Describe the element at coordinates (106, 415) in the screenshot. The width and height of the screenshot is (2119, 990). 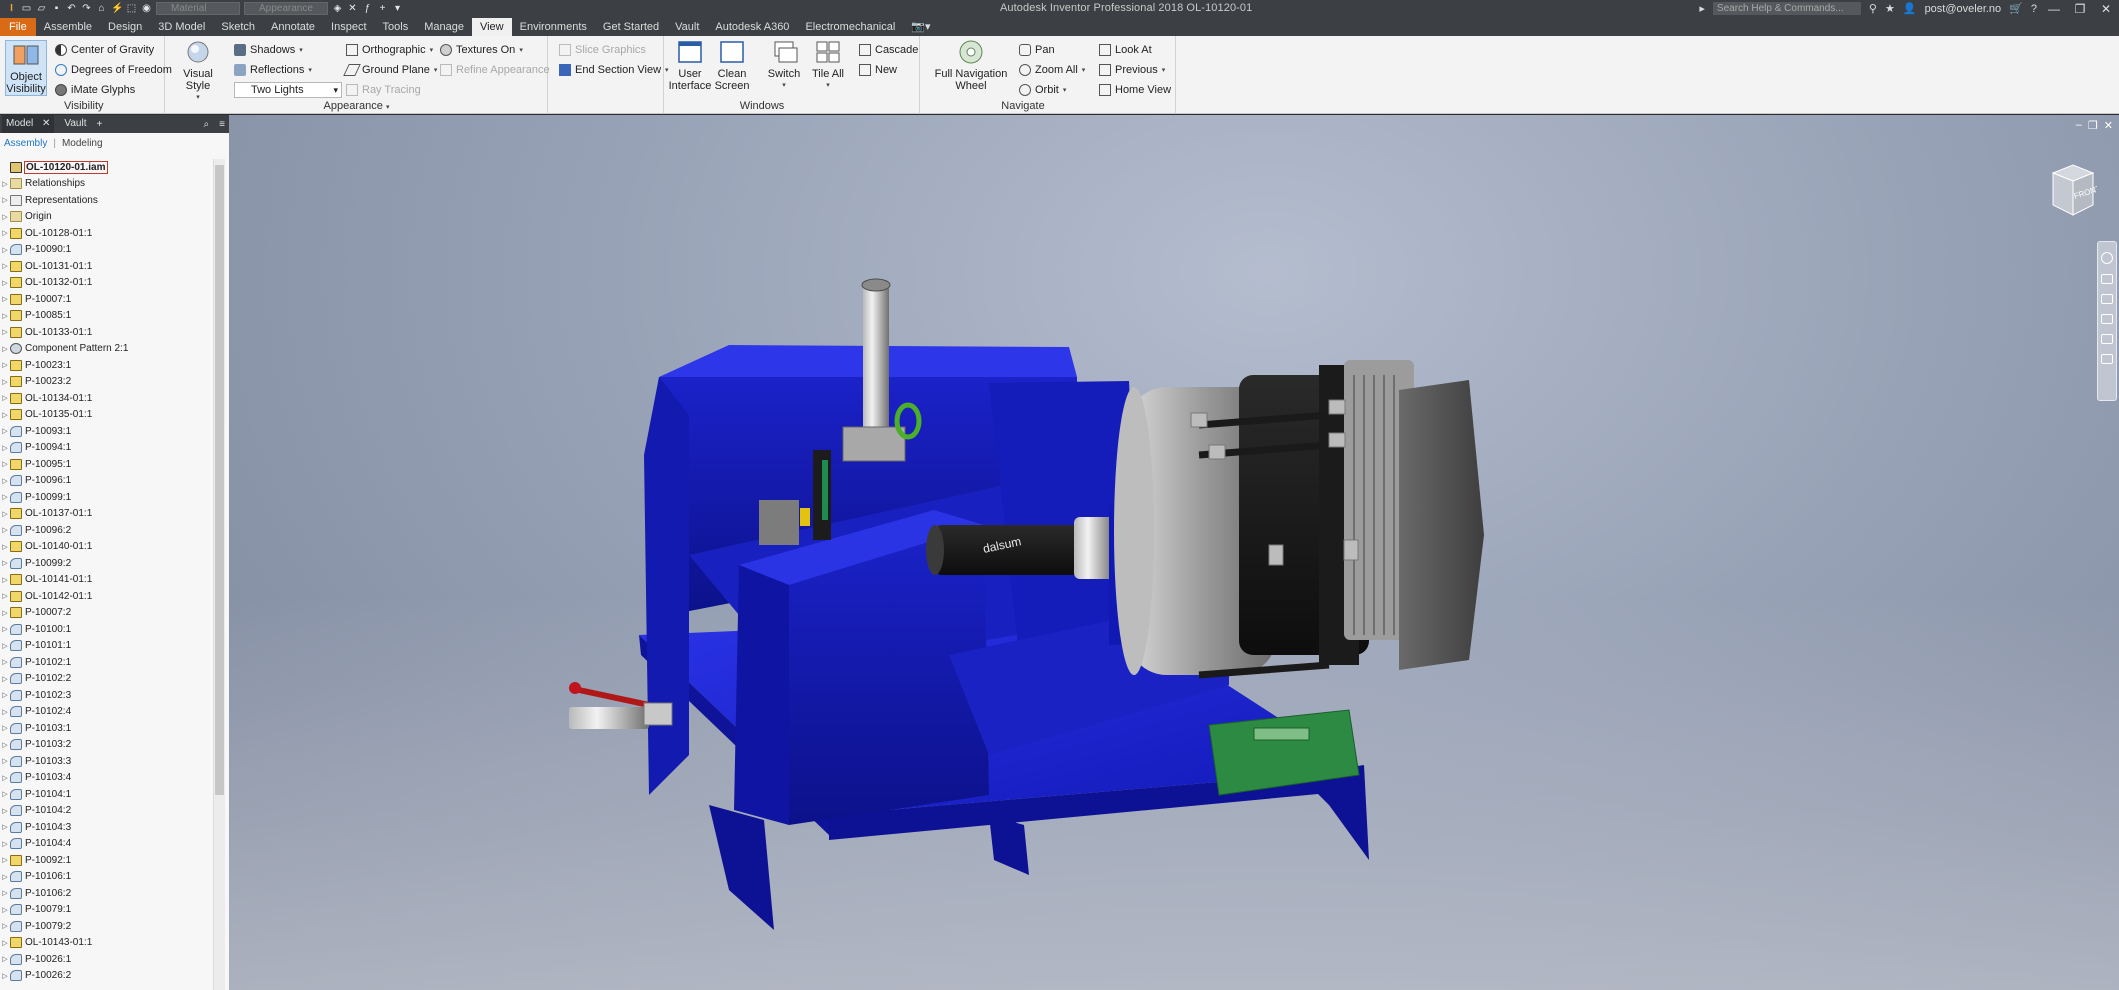
I see `tree-node: ▷ OL-10135-01:1` at that location.